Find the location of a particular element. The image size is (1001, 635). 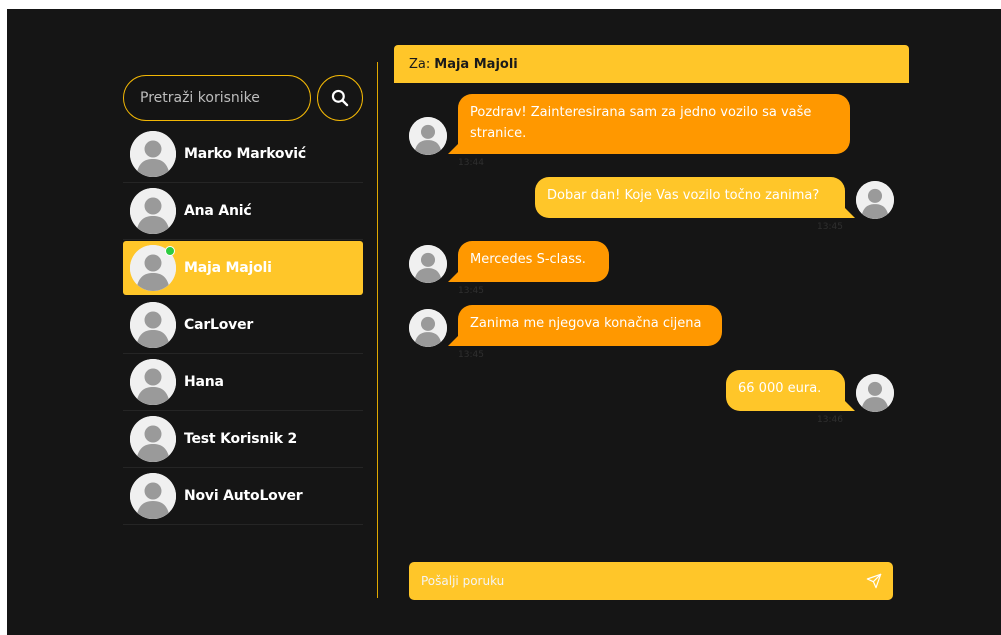

send-icon is located at coordinates (874, 581).